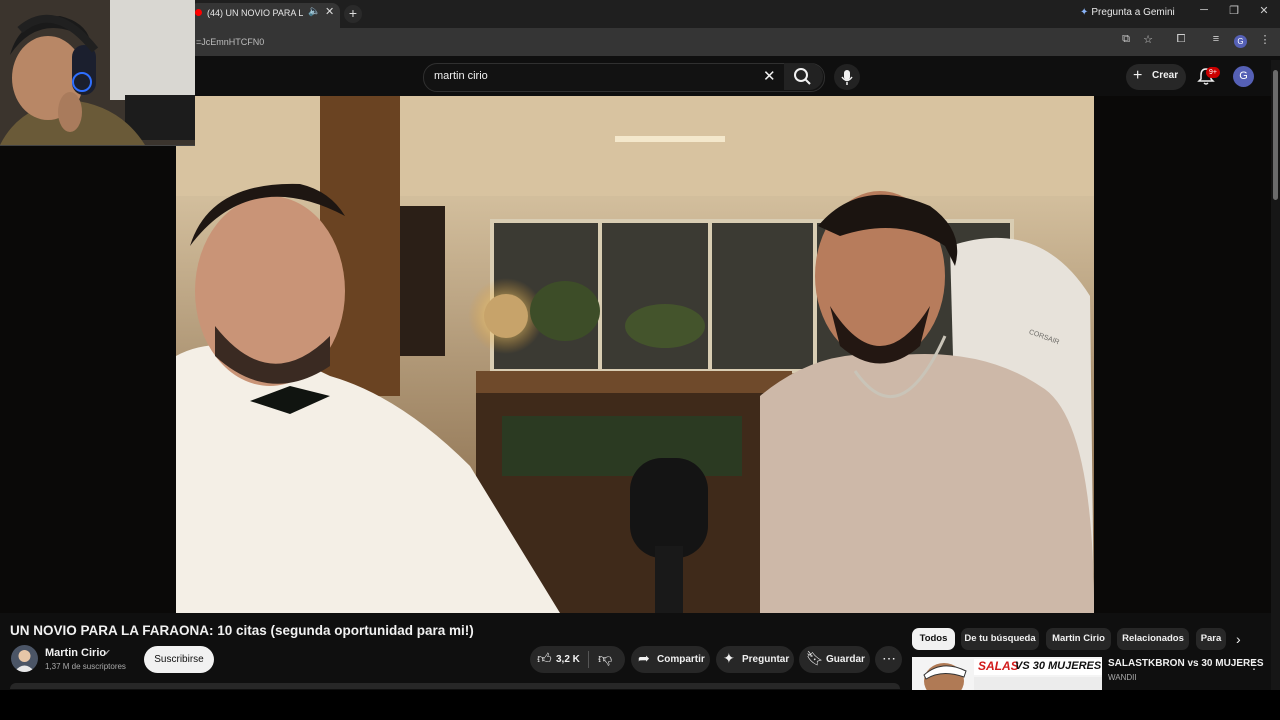  What do you see at coordinates (640, 705) in the screenshot?
I see `bottom-black-bar` at bounding box center [640, 705].